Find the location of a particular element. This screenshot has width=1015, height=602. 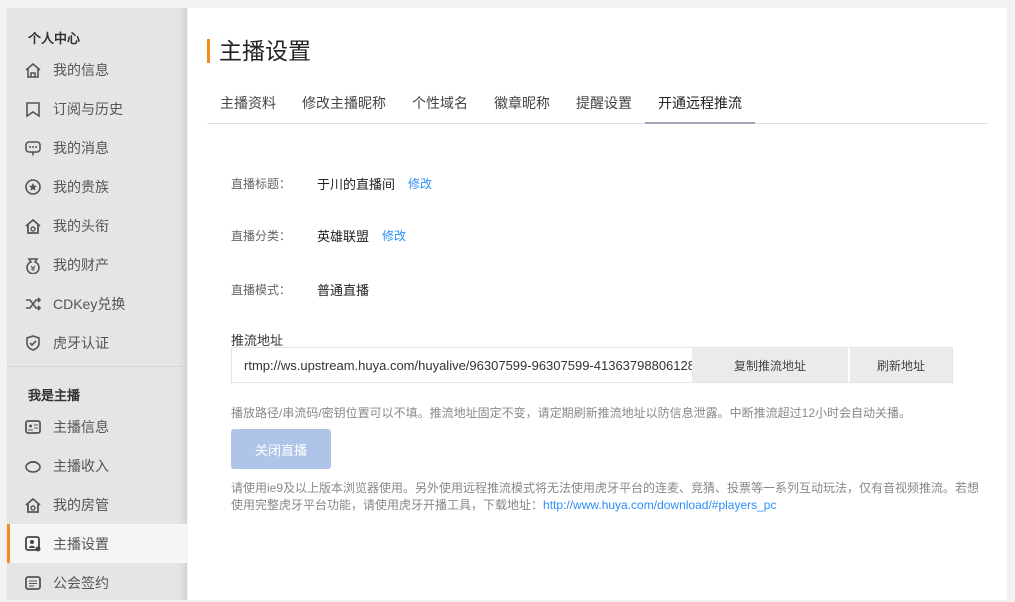

shield-check-icon is located at coordinates (33, 343).